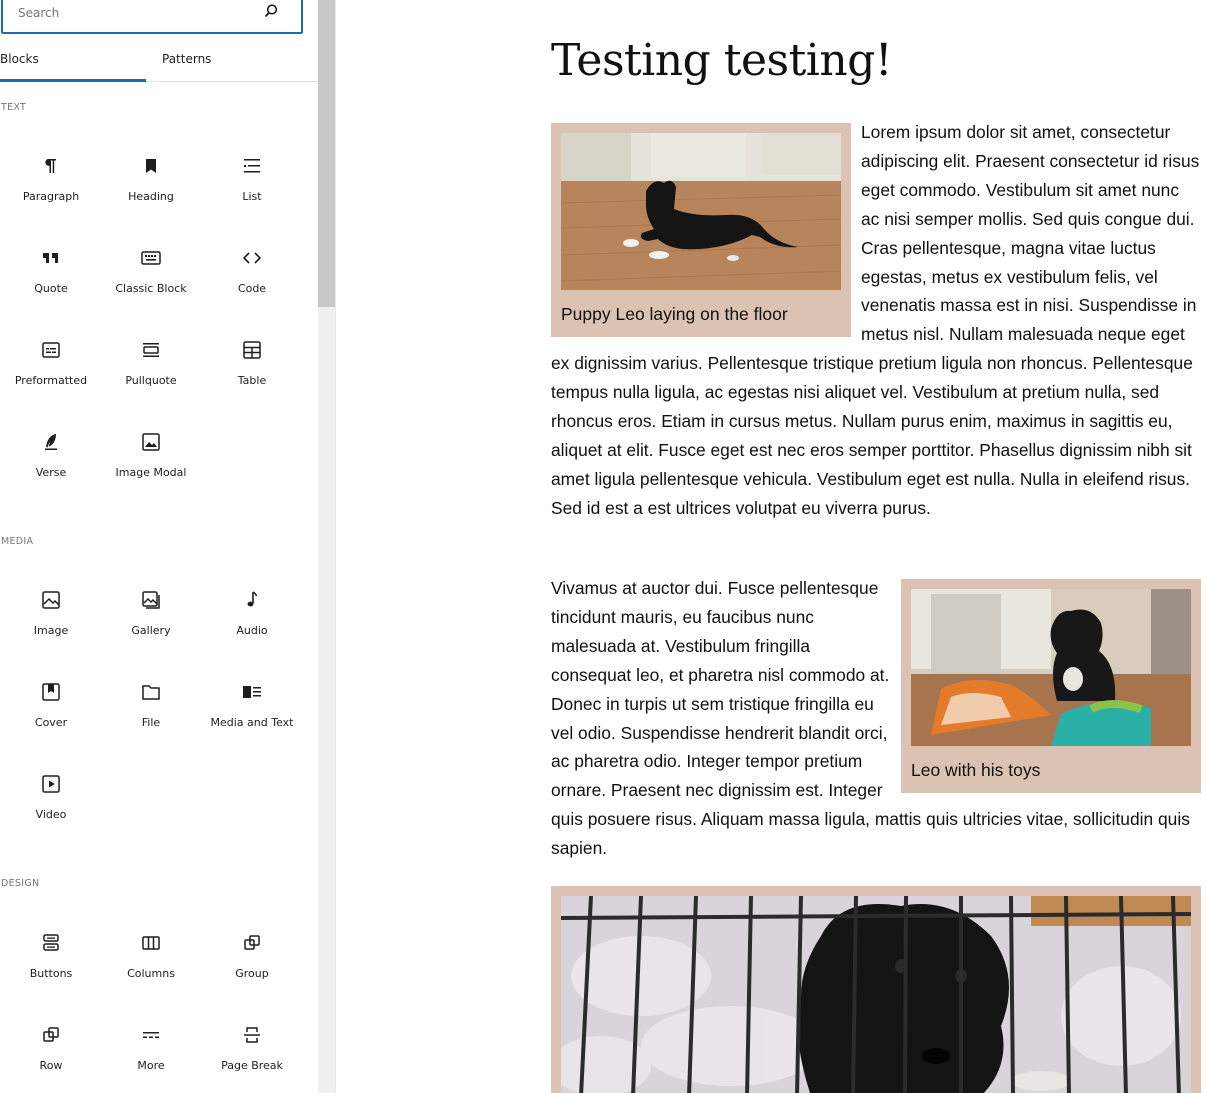 The width and height of the screenshot is (1206, 1093). I want to click on puppy-toys-image, so click(1051, 667).